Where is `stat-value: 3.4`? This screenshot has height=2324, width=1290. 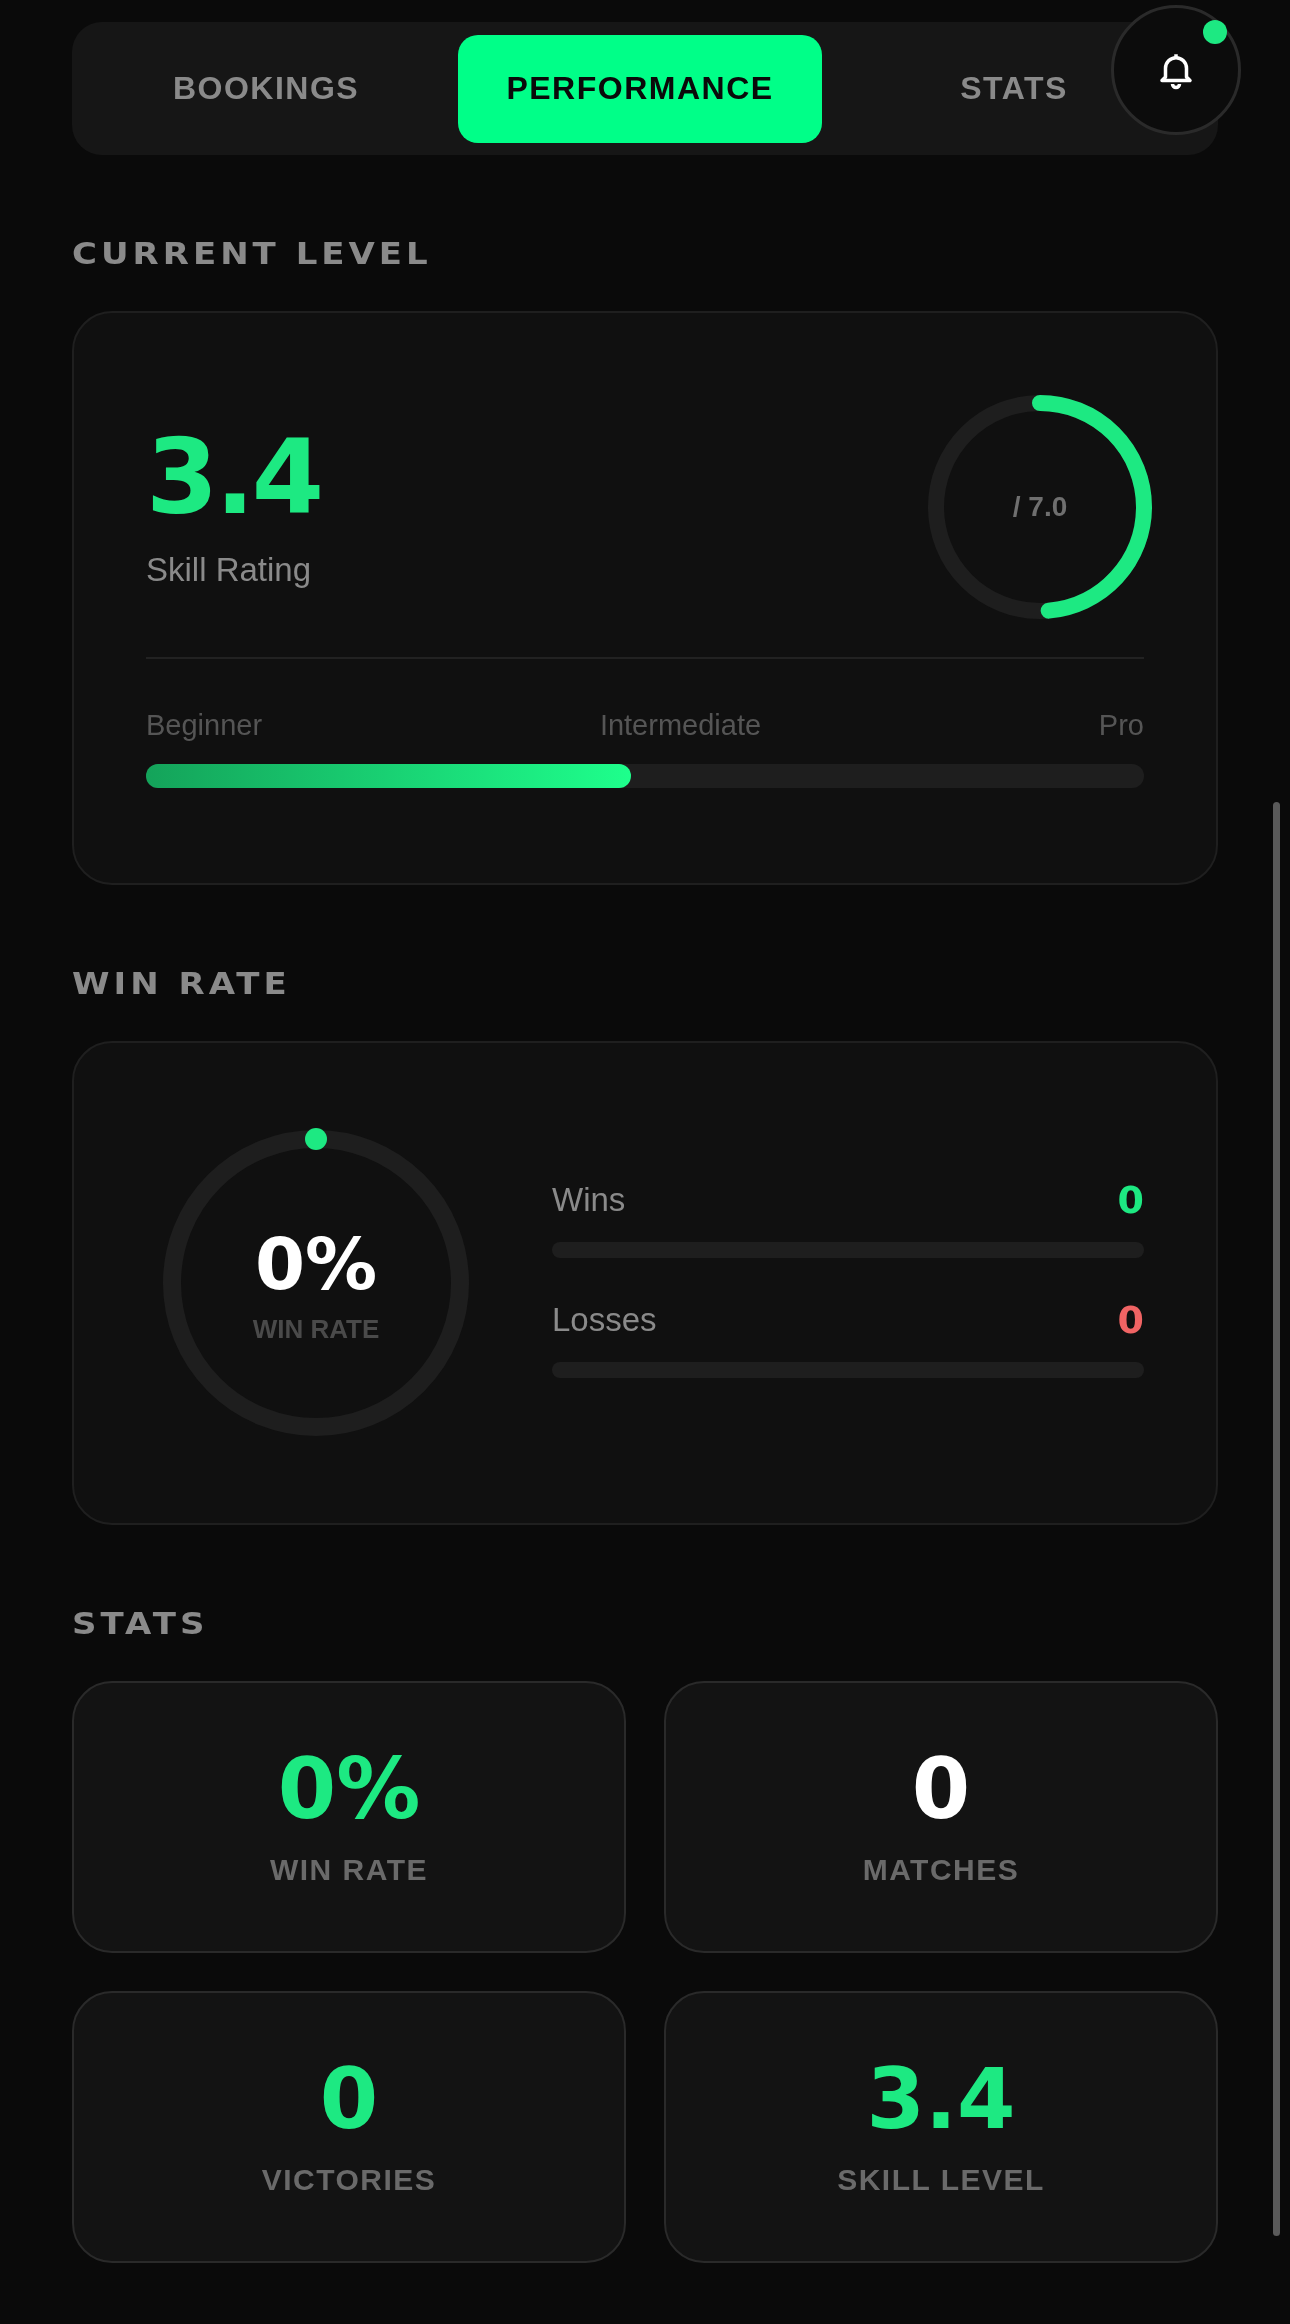
stat-value: 3.4 is located at coordinates (941, 2099).